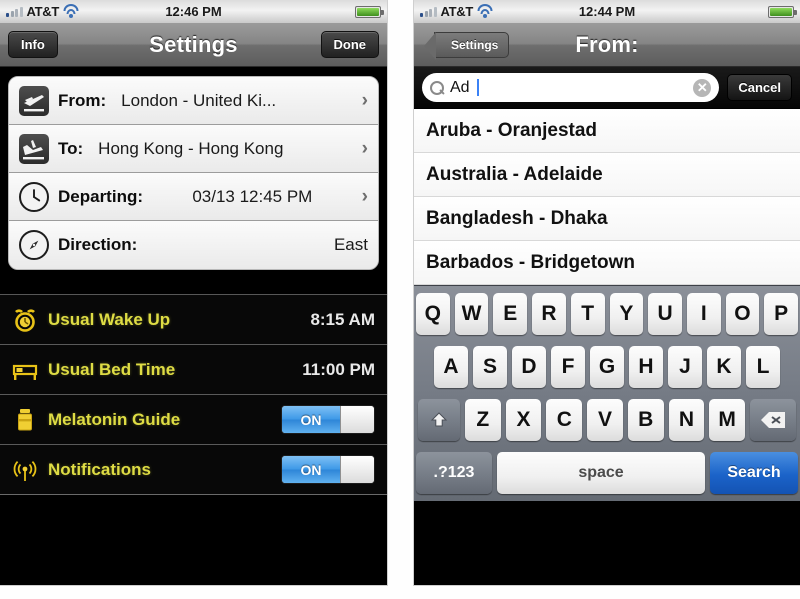  What do you see at coordinates (781, 314) in the screenshot?
I see `key-p: P` at bounding box center [781, 314].